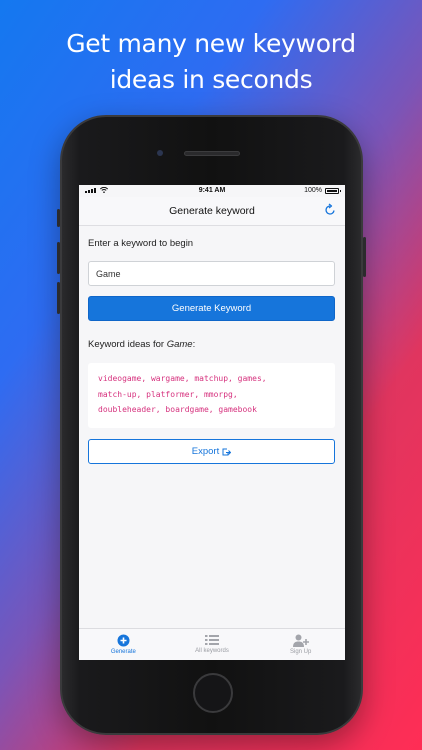 The width and height of the screenshot is (422, 750). What do you see at coordinates (127, 344) in the screenshot?
I see `keyword-ideas-prefix: Keyword ideas for` at bounding box center [127, 344].